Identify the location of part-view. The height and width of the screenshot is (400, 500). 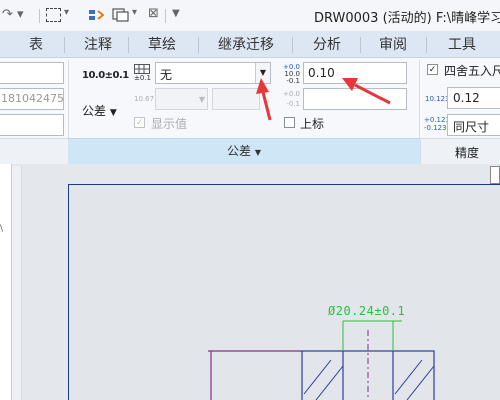
(321, 365).